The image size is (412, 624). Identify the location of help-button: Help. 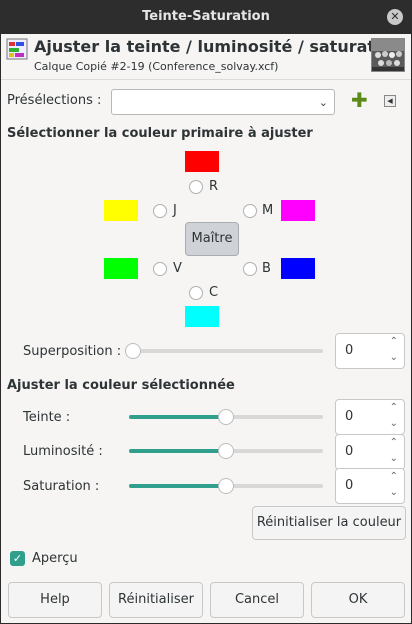
(55, 600).